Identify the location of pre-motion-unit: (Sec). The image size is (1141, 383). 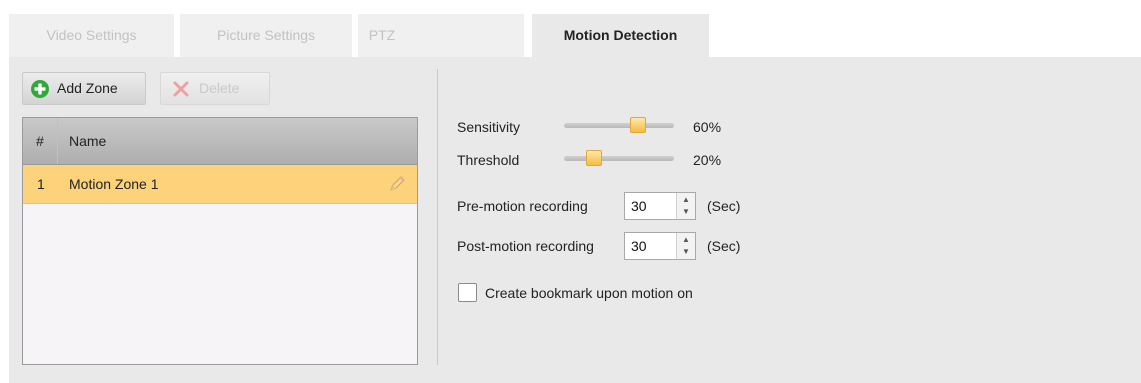
(724, 206).